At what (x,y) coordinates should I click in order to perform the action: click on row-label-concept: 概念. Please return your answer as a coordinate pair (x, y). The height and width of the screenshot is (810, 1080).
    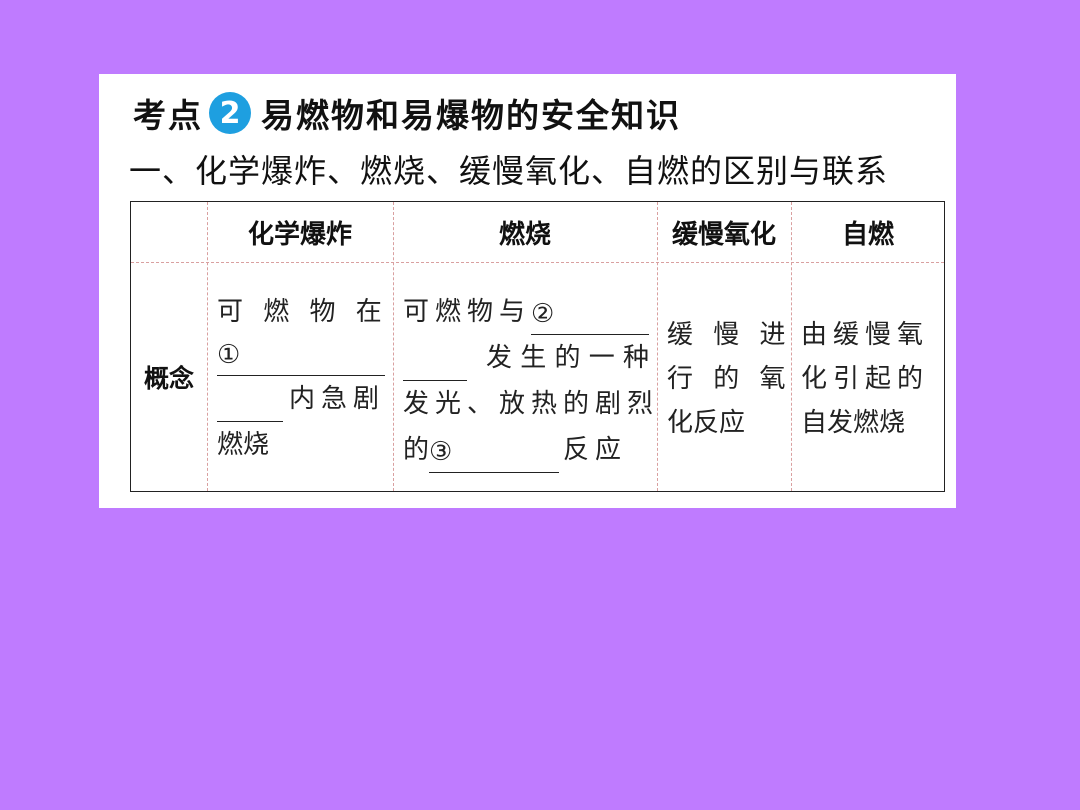
    Looking at the image, I should click on (168, 378).